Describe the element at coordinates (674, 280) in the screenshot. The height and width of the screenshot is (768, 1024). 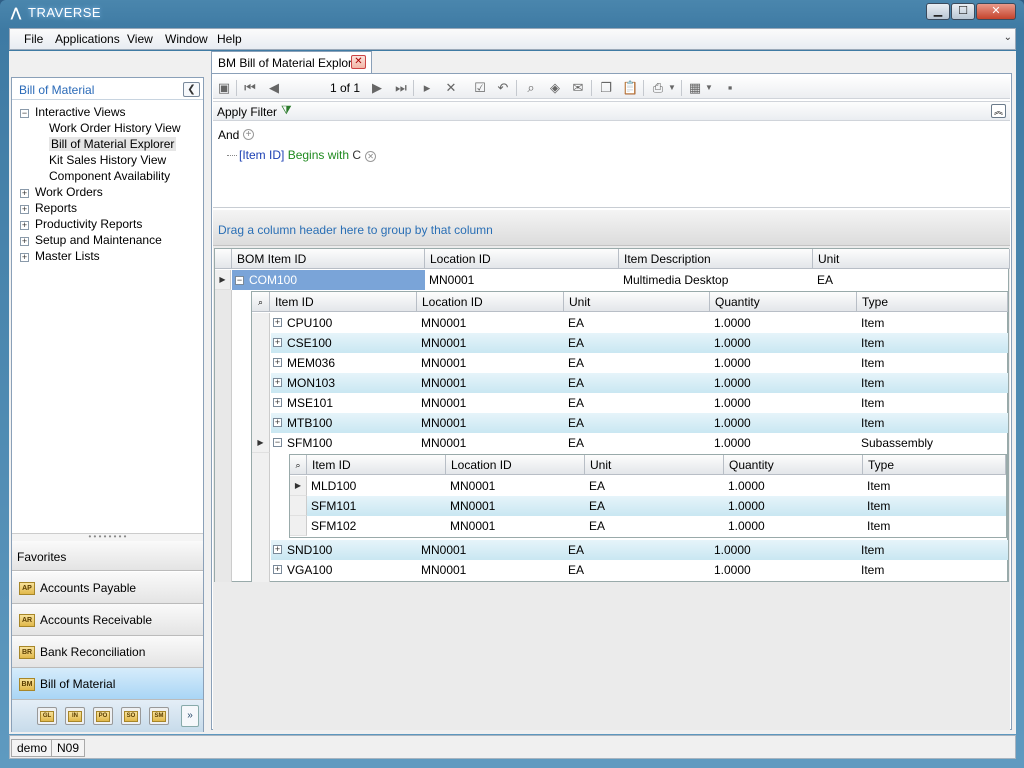
I see `master-cell-description: Multimedia Desktop` at that location.